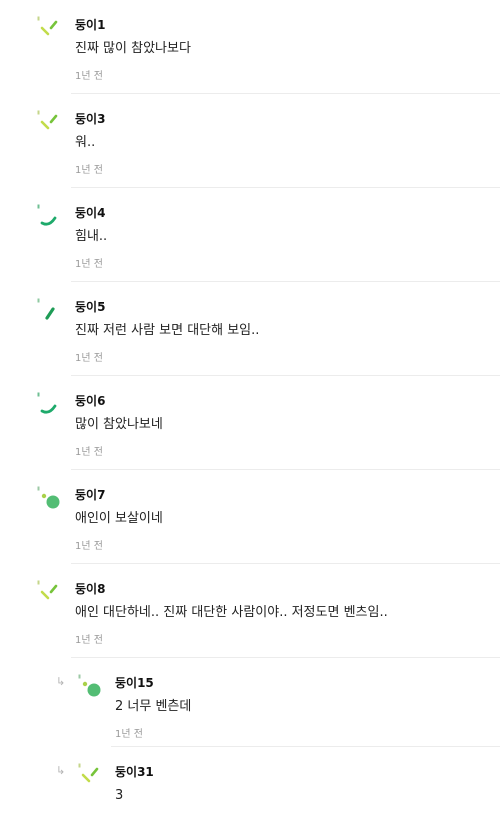 The height and width of the screenshot is (836, 500). What do you see at coordinates (307, 772) in the screenshot?
I see `comment-author: 둥이31` at bounding box center [307, 772].